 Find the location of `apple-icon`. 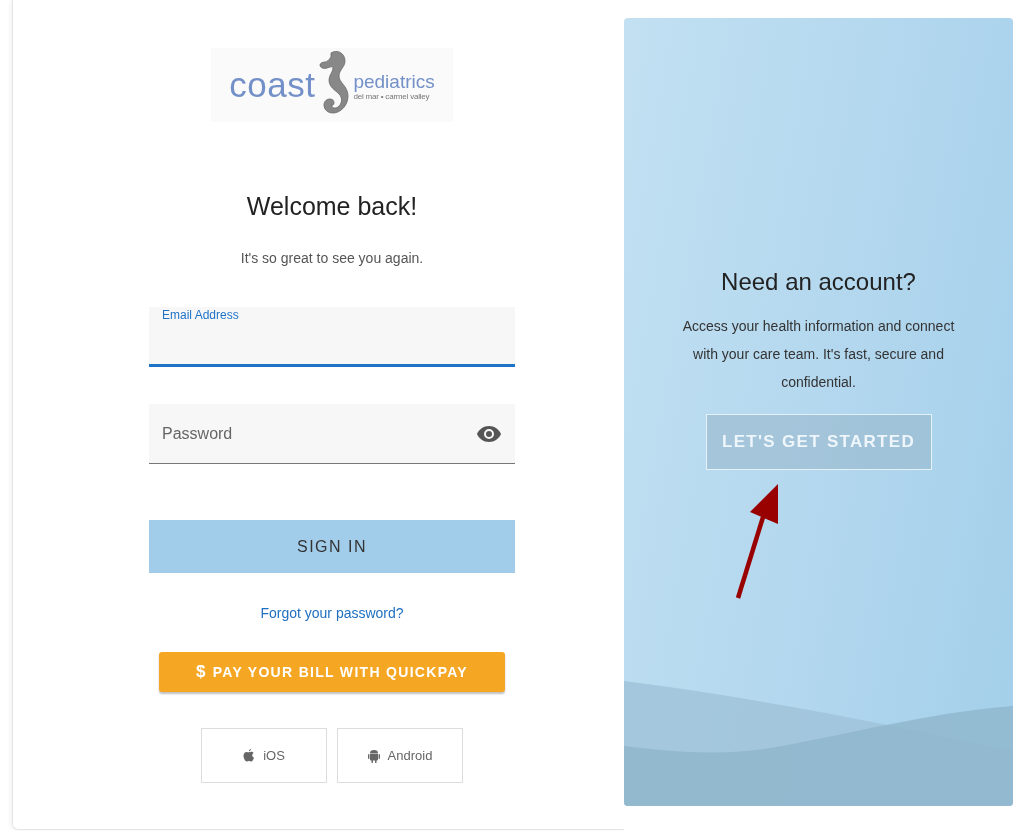

apple-icon is located at coordinates (249, 755).